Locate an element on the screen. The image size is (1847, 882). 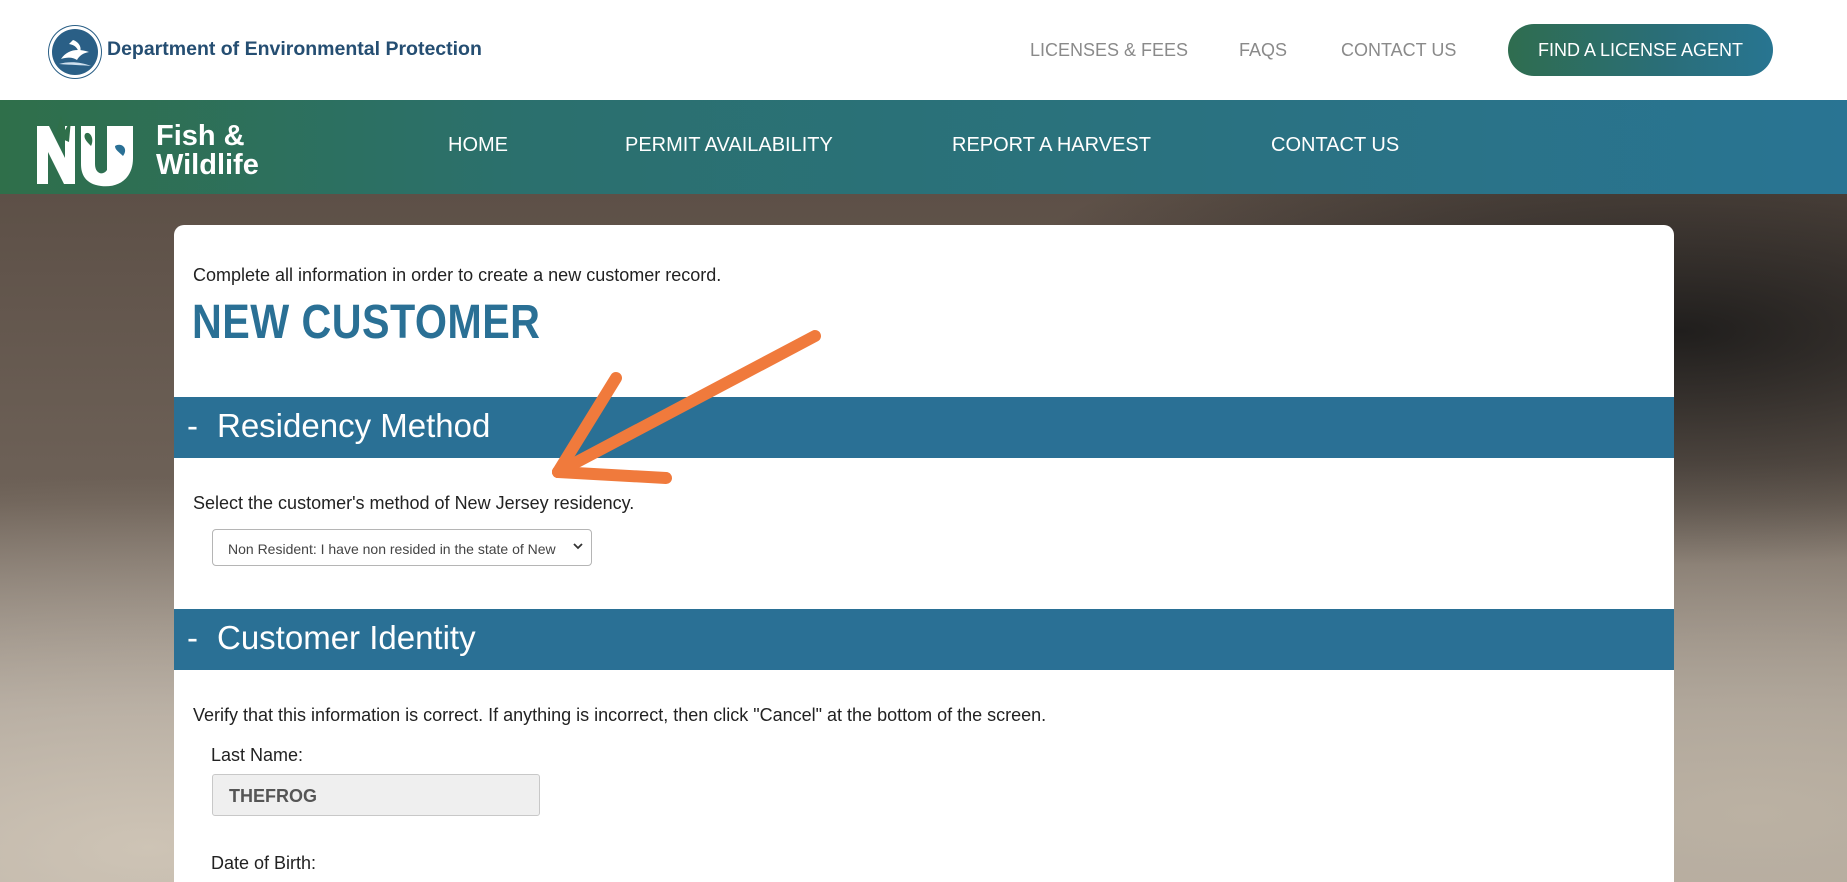
annotation-arrow-icon is located at coordinates (686, 407).